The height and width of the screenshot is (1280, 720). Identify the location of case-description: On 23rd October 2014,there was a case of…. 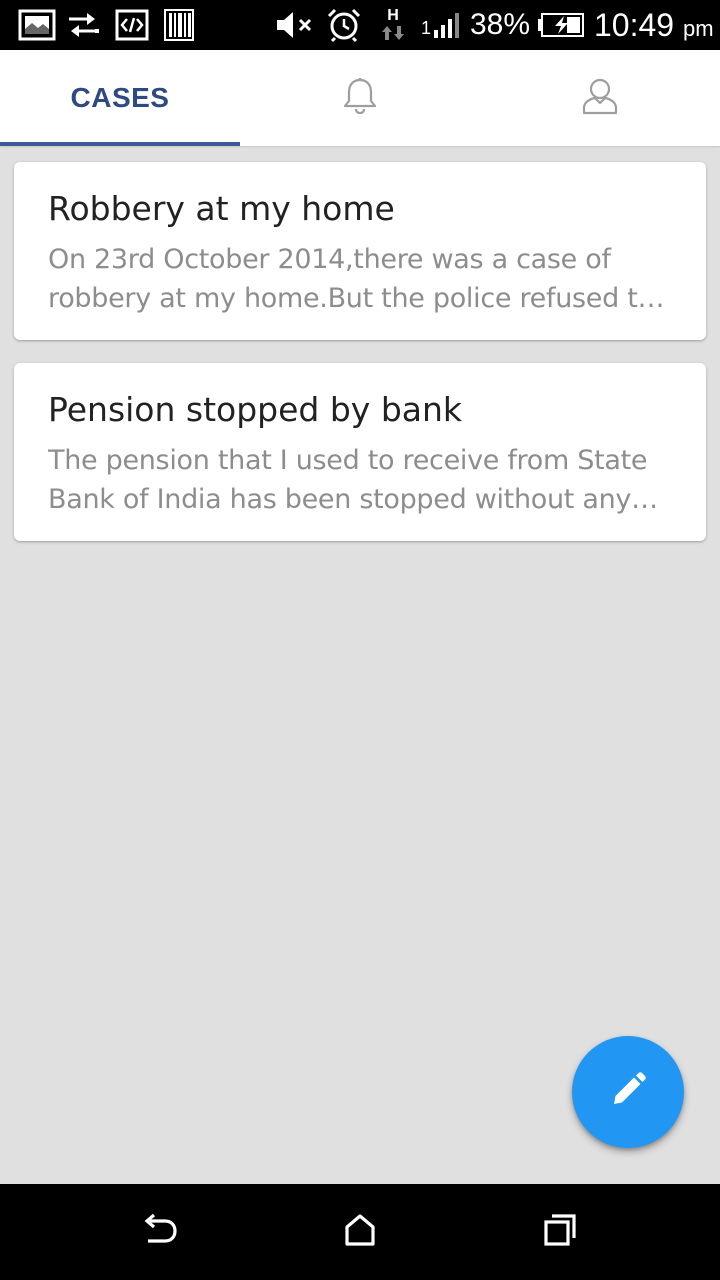
(351, 279).